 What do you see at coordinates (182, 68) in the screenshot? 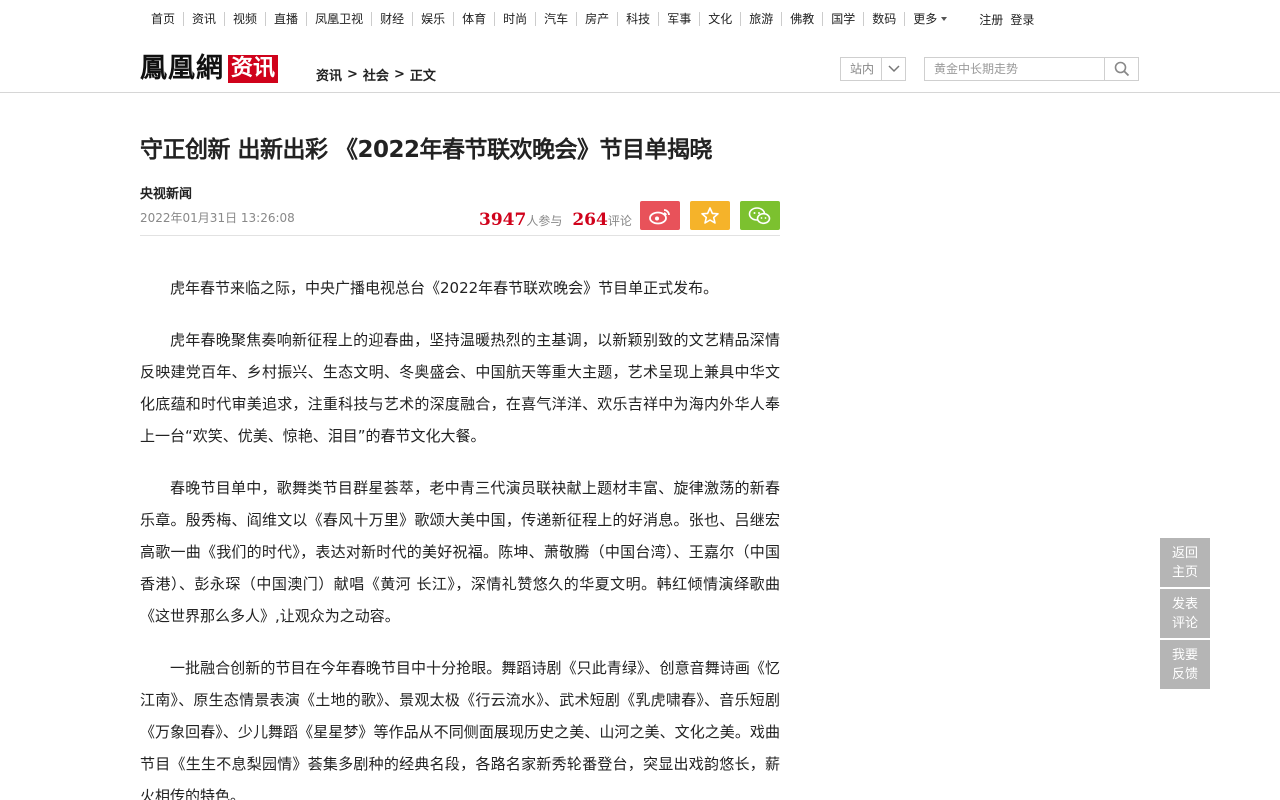
I see `logo-wordmark: 鳳凰網` at bounding box center [182, 68].